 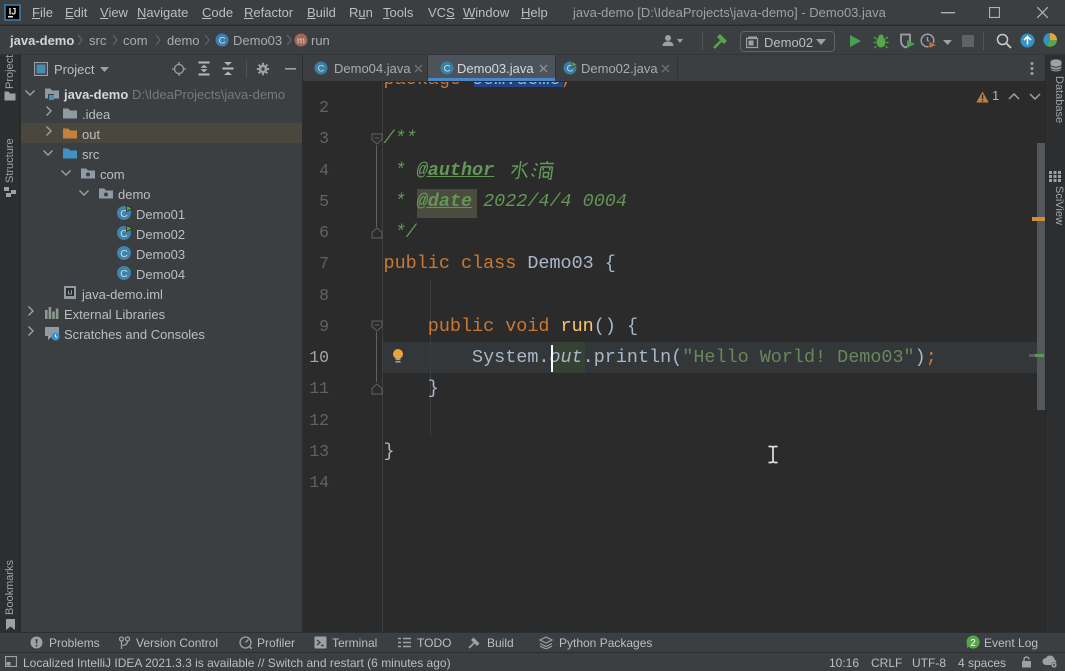 I want to click on svg-text: 2, so click(x=973, y=643).